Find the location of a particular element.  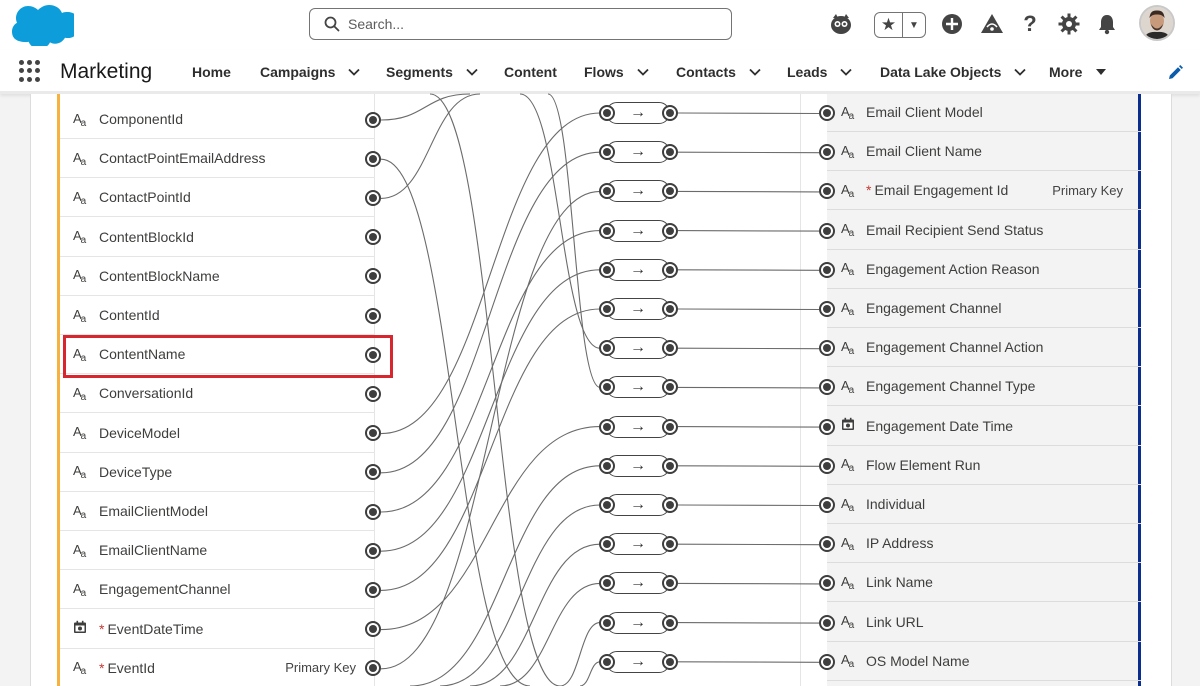

user-avatar is located at coordinates (1157, 23).